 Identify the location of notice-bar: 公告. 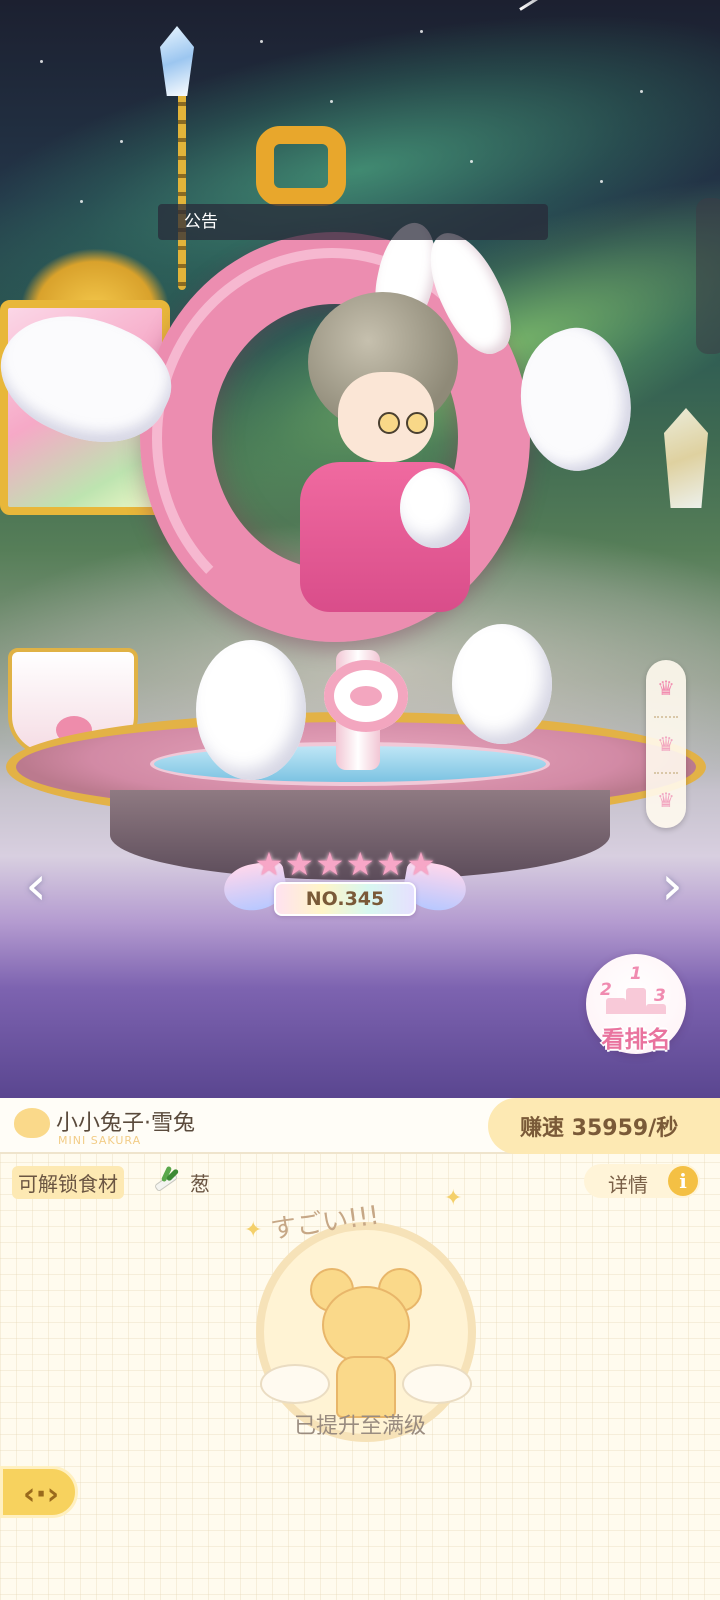
(353, 222).